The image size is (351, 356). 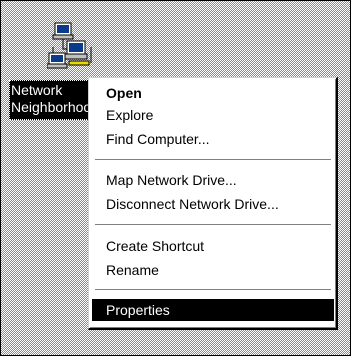 I want to click on menu-item-explore: Explore, so click(x=213, y=115).